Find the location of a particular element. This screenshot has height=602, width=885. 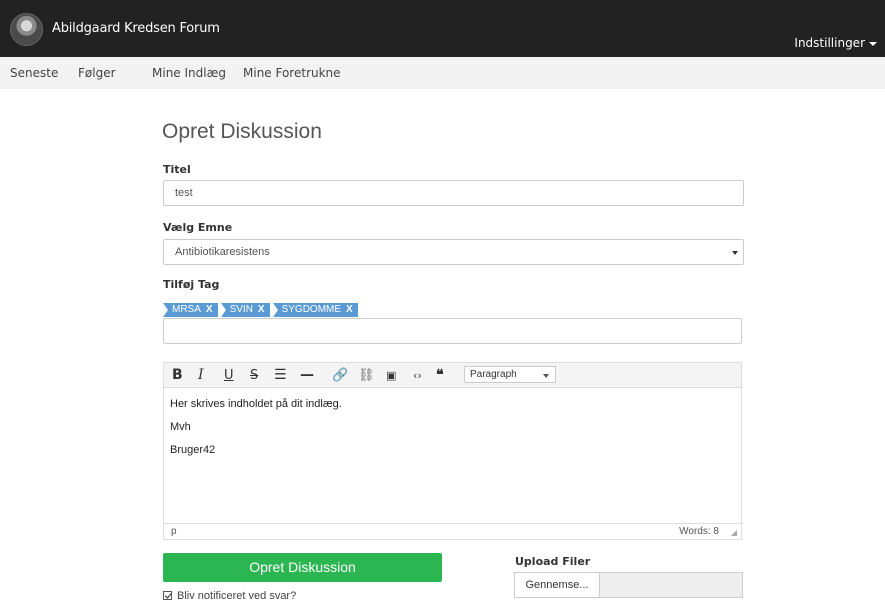

settings-label: Indstillinger is located at coordinates (829, 43).